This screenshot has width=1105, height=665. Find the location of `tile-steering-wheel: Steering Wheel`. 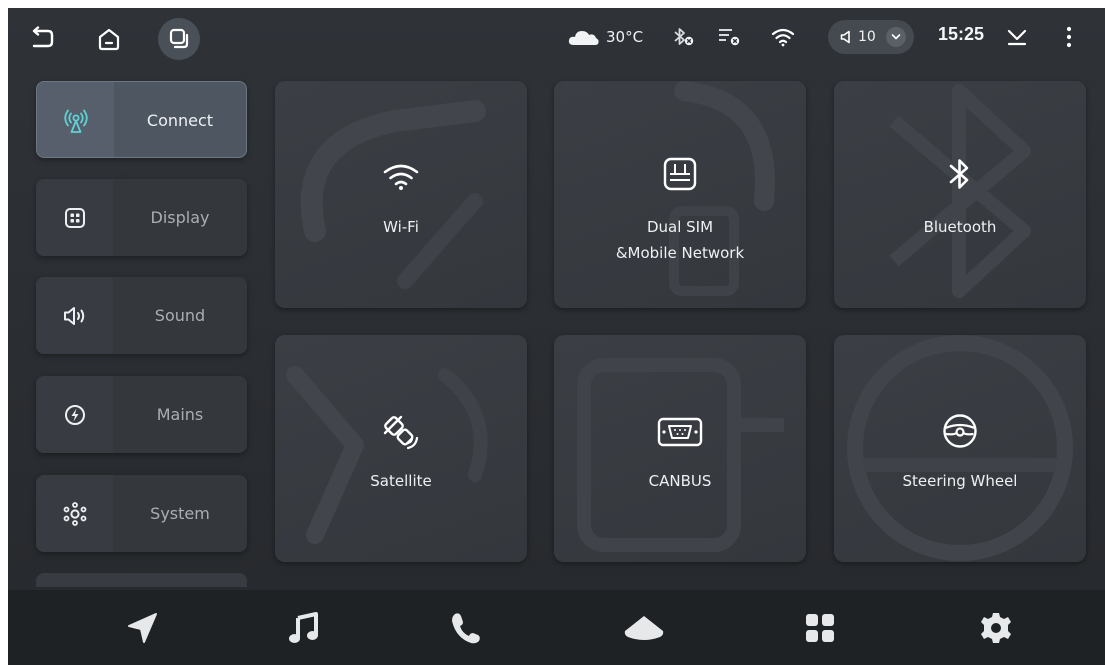

tile-steering-wheel: Steering Wheel is located at coordinates (960, 448).